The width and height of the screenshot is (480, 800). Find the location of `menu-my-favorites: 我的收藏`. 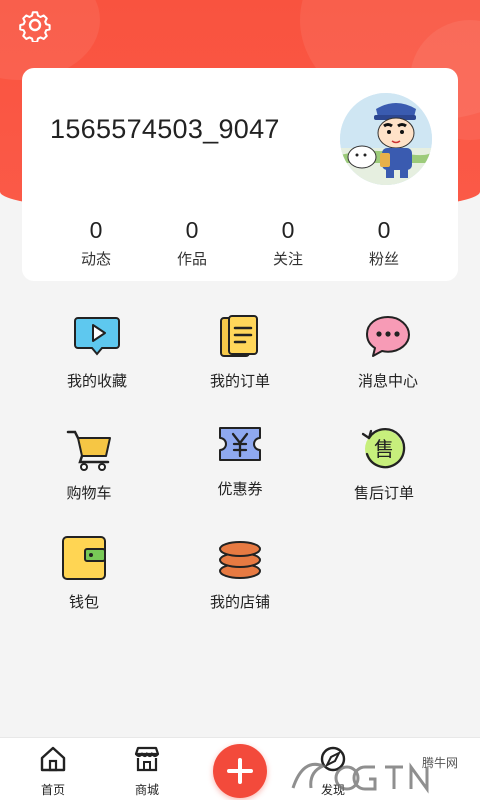

menu-my-favorites: 我的收藏 is located at coordinates (97, 351).